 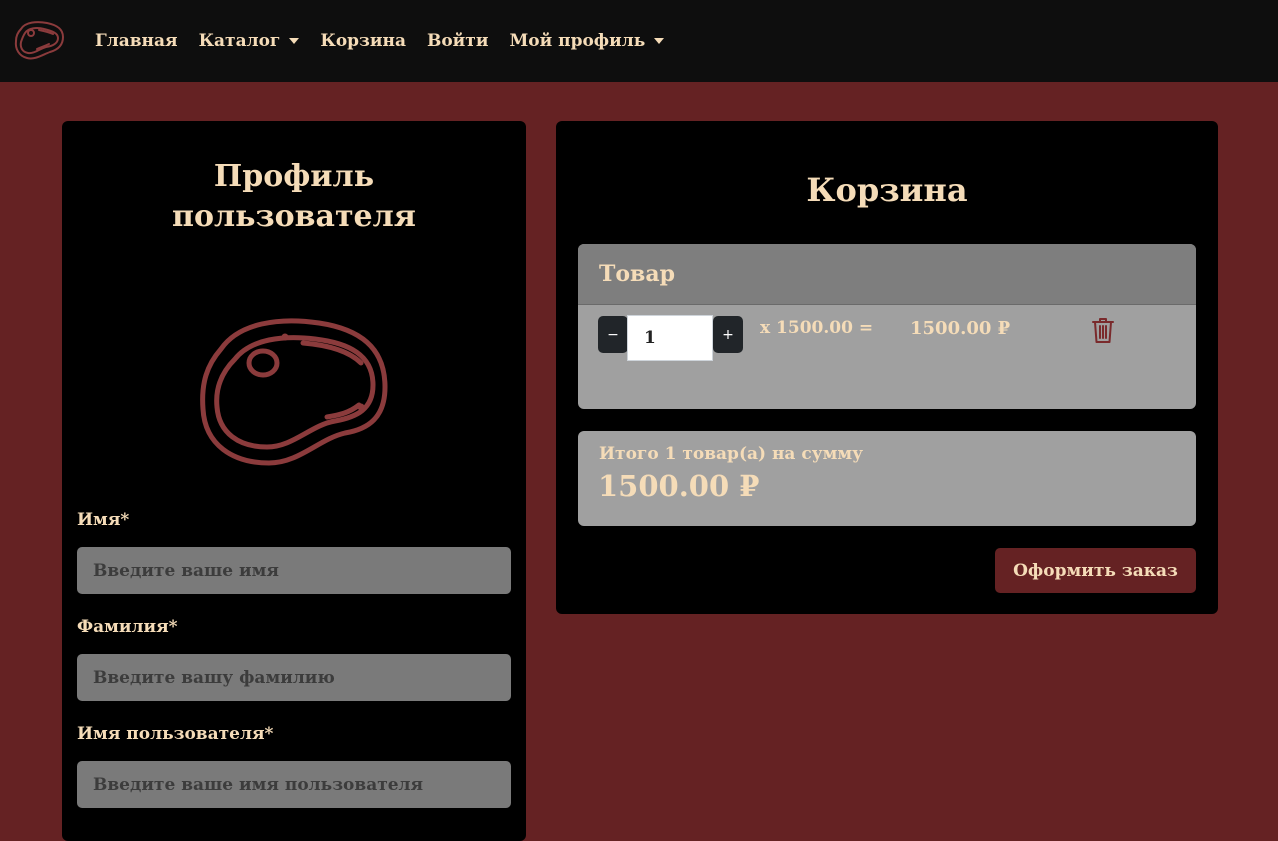 What do you see at coordinates (728, 334) in the screenshot?
I see `increment-button: +` at bounding box center [728, 334].